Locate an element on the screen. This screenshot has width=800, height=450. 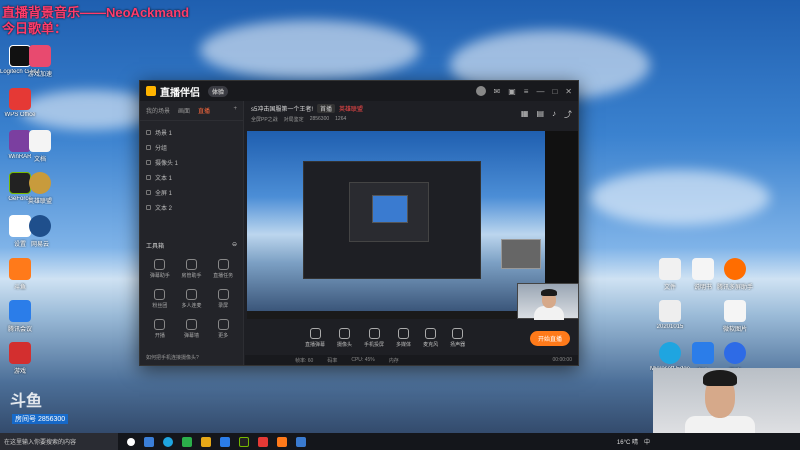
tool-admin: 房管助手 is located at coordinates (192, 269).